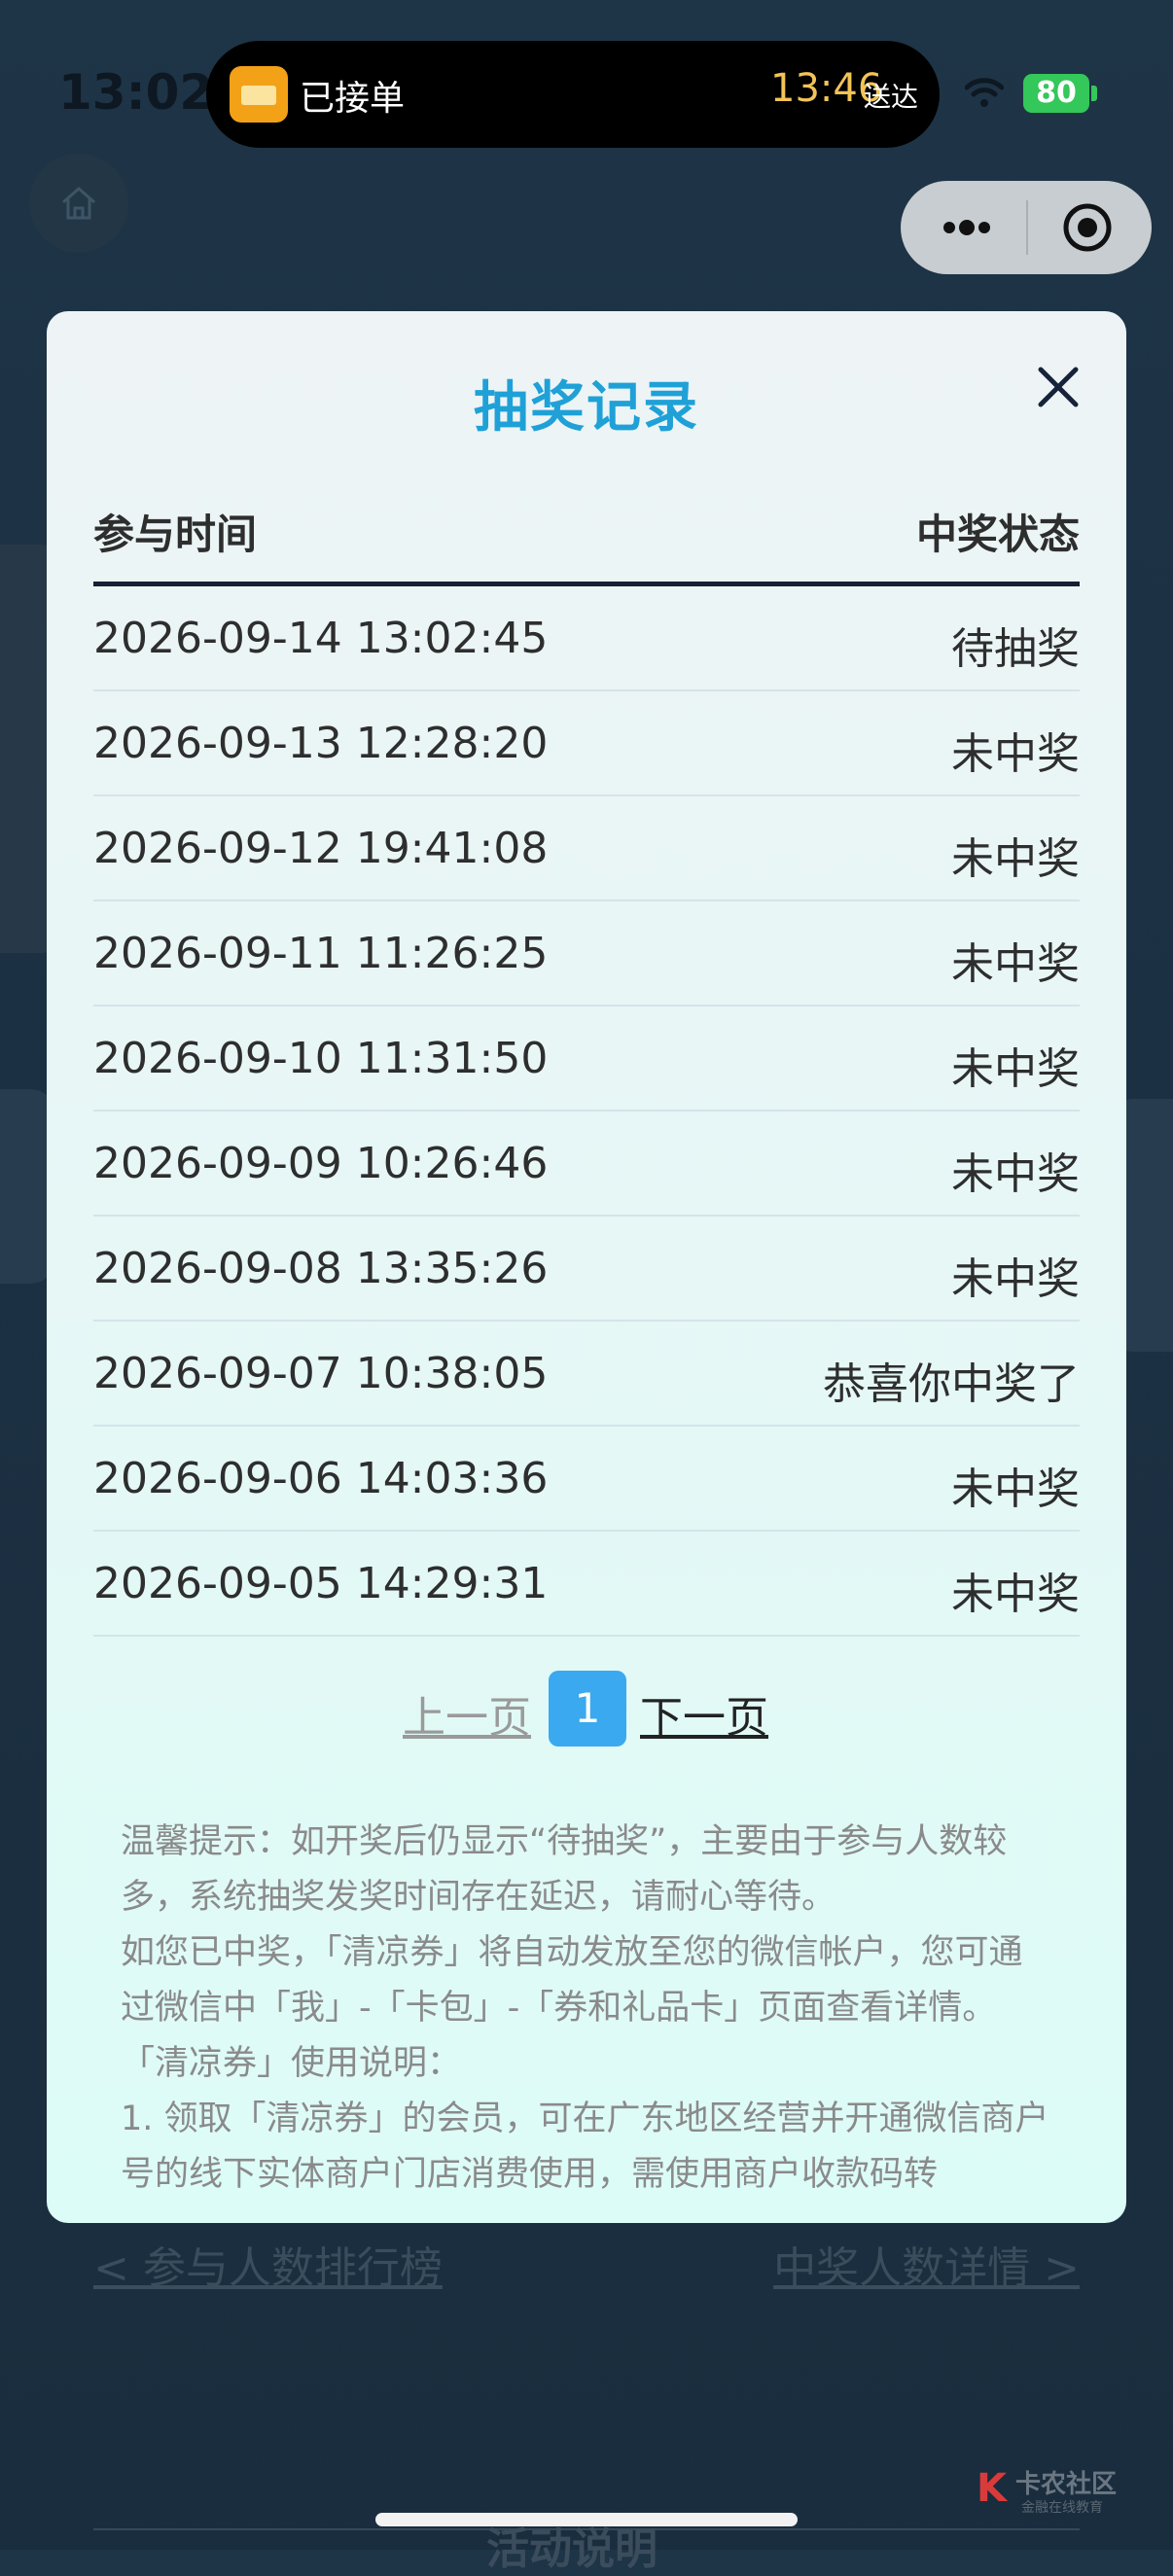 Image resolution: width=1173 pixels, height=2576 pixels. Describe the element at coordinates (321, 1163) in the screenshot. I see `participation-time: 2026-09-09 10:26:46` at that location.